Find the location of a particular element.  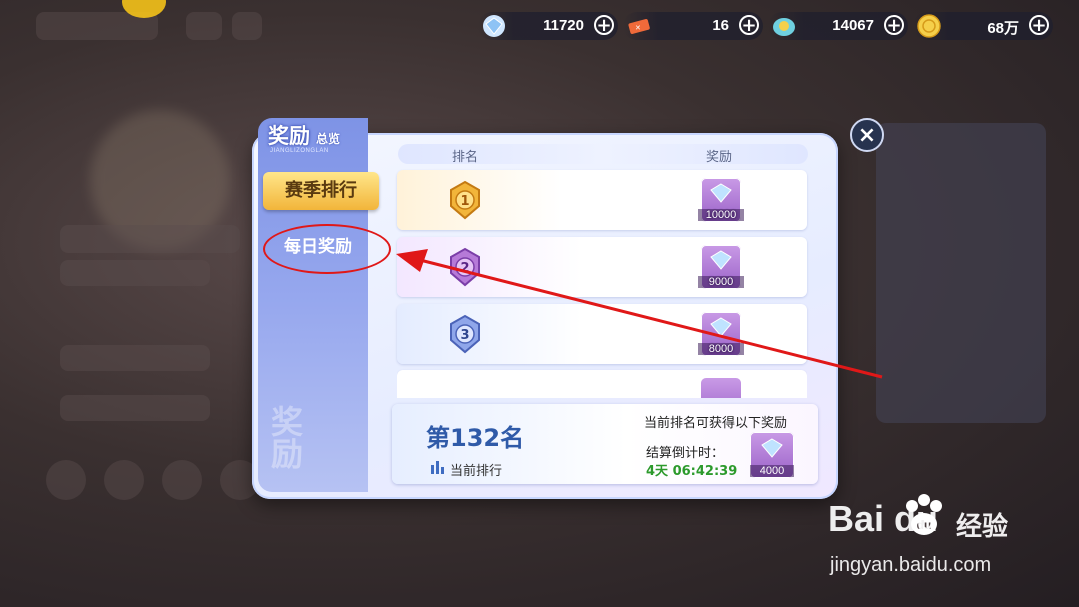

watermark: du Bai du 经验 jingyan.baidu.com is located at coordinates (948, 542).